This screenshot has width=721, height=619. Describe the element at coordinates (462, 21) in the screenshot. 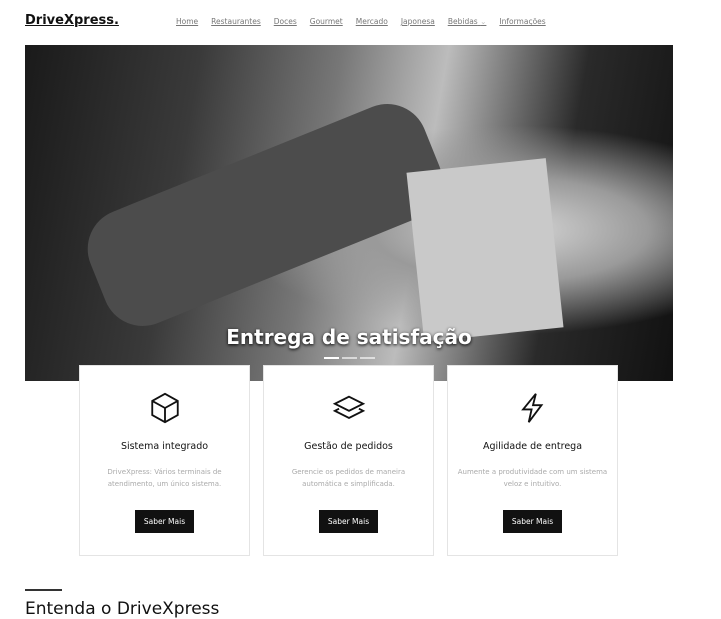

I see `nav-bebidas-label: Bebidas` at that location.